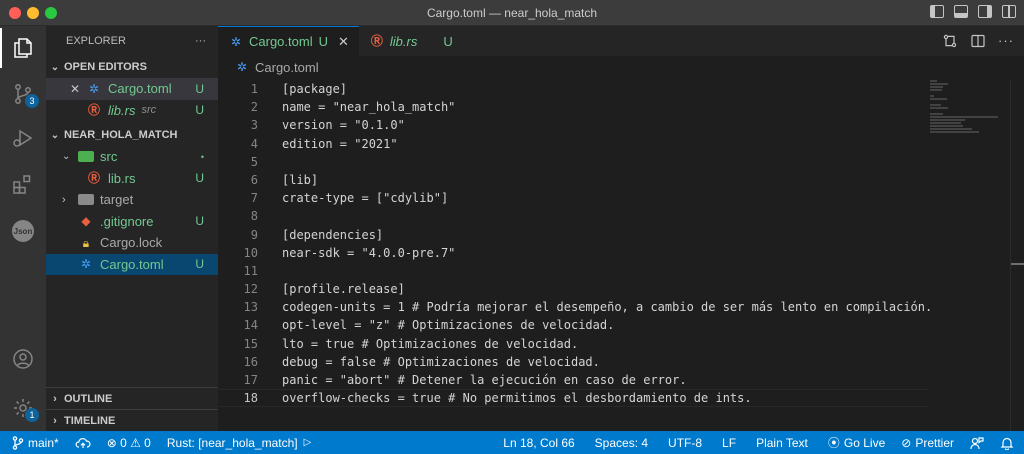 The width and height of the screenshot is (1024, 454). Describe the element at coordinates (250, 361) in the screenshot. I see `line-number: 16` at that location.